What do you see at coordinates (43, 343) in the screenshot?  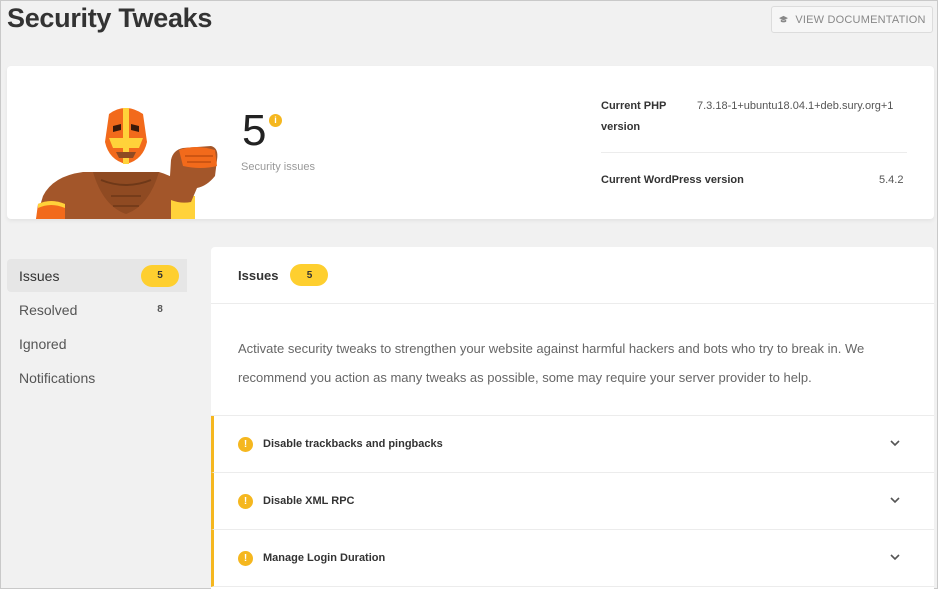 I see `sidebar-item-label: Ignored` at bounding box center [43, 343].